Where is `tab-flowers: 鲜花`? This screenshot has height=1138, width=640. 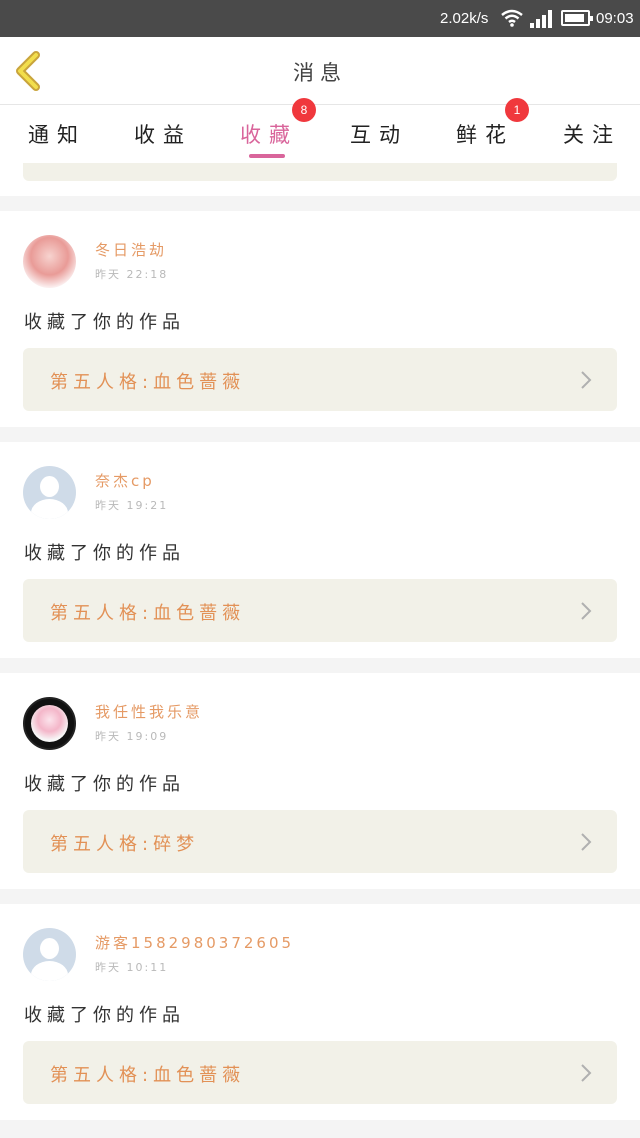
tab-flowers: 鲜花 is located at coordinates (485, 134).